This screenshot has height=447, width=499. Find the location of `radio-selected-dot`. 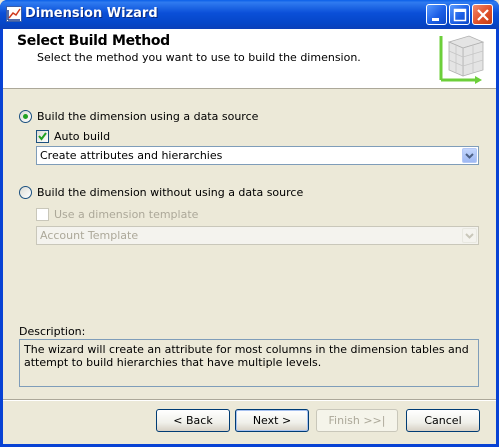

radio-selected-dot is located at coordinates (25, 116).